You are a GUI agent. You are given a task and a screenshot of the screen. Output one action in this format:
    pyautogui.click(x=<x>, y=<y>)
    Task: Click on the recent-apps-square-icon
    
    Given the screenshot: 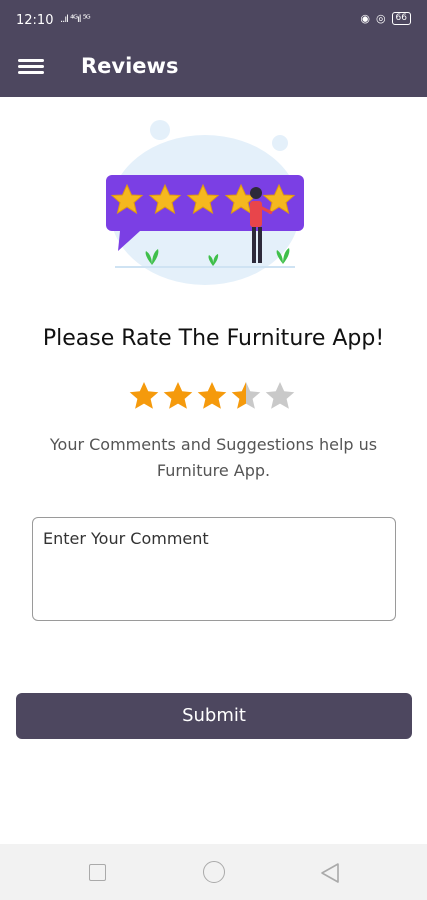 What is the action you would take?
    pyautogui.click(x=97, y=872)
    